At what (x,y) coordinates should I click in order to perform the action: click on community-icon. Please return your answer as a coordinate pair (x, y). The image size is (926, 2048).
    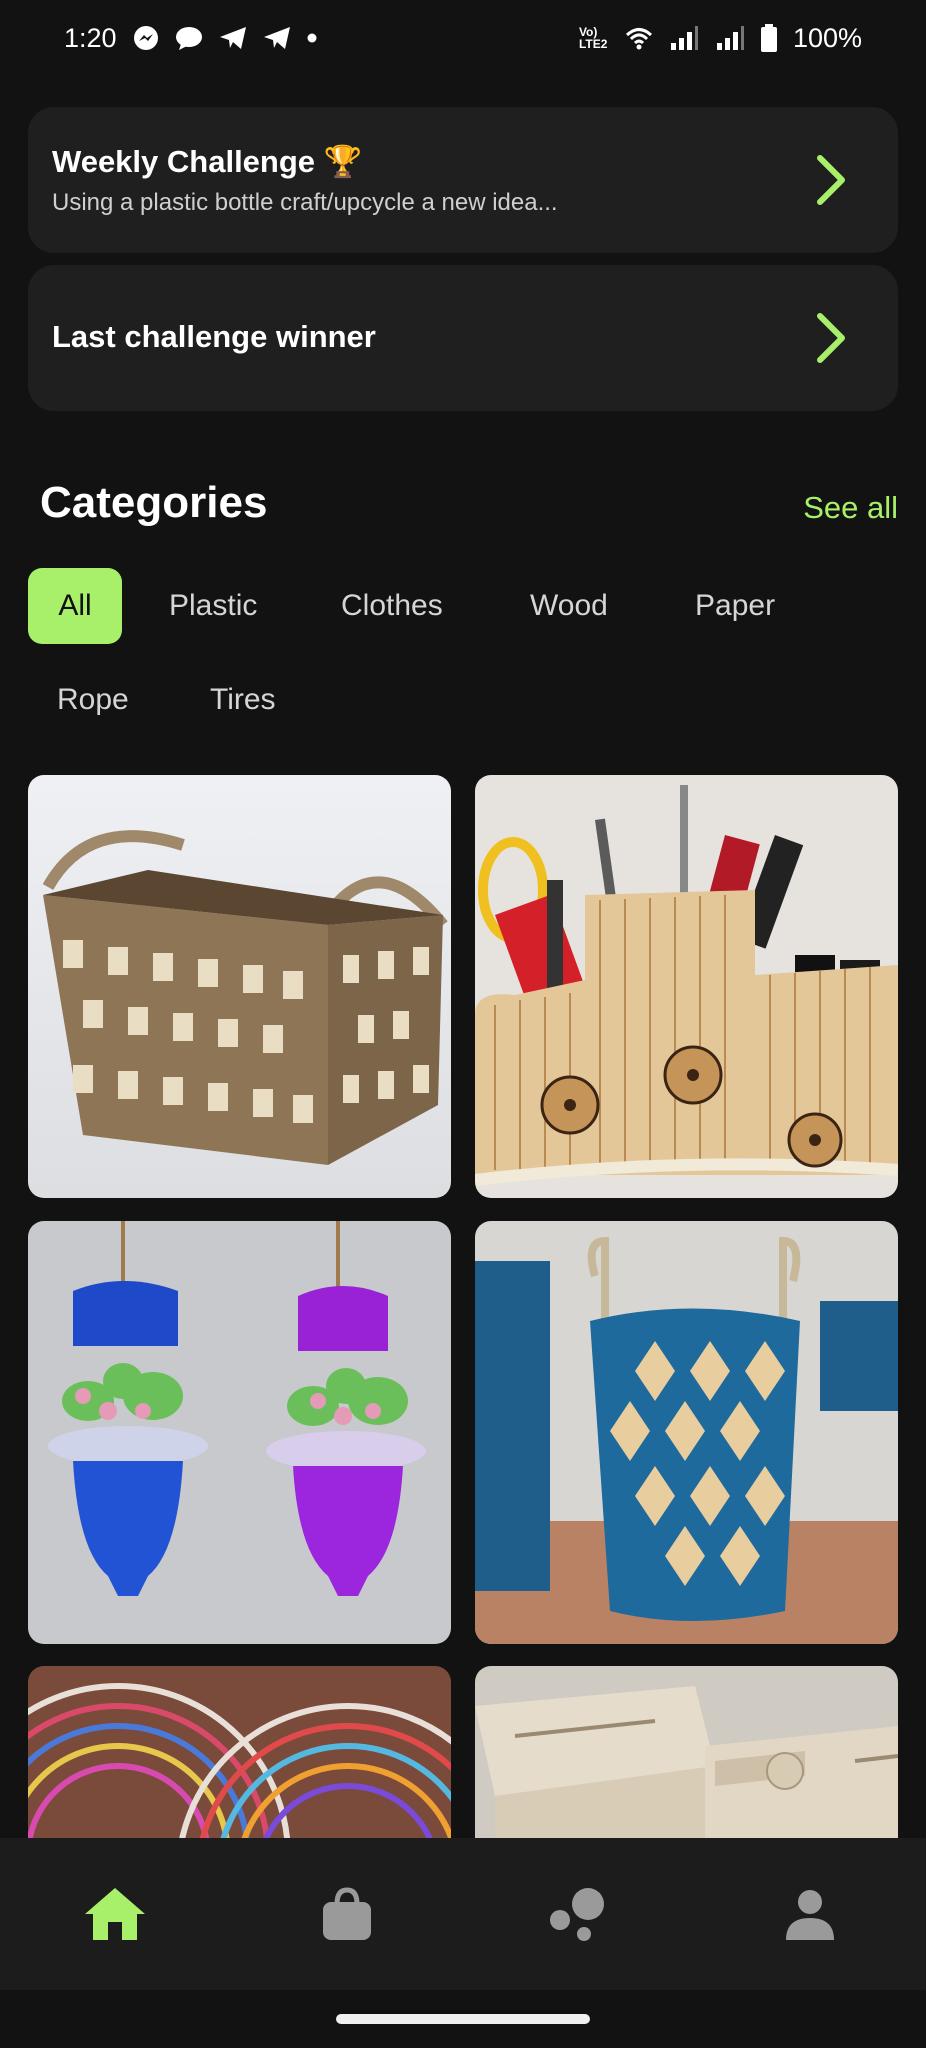
    Looking at the image, I should click on (577, 1914).